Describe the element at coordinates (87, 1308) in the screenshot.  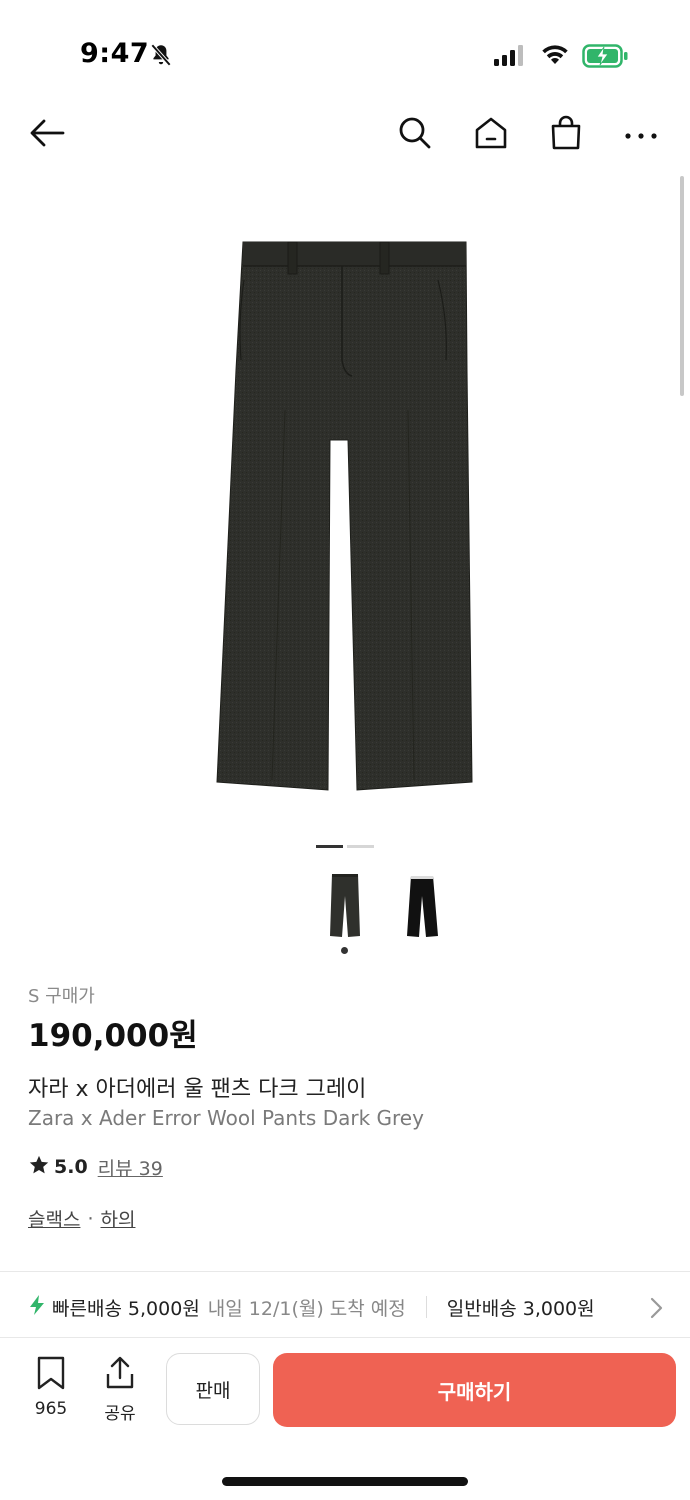
I see `fast-delivery-label: 빠른배송` at that location.